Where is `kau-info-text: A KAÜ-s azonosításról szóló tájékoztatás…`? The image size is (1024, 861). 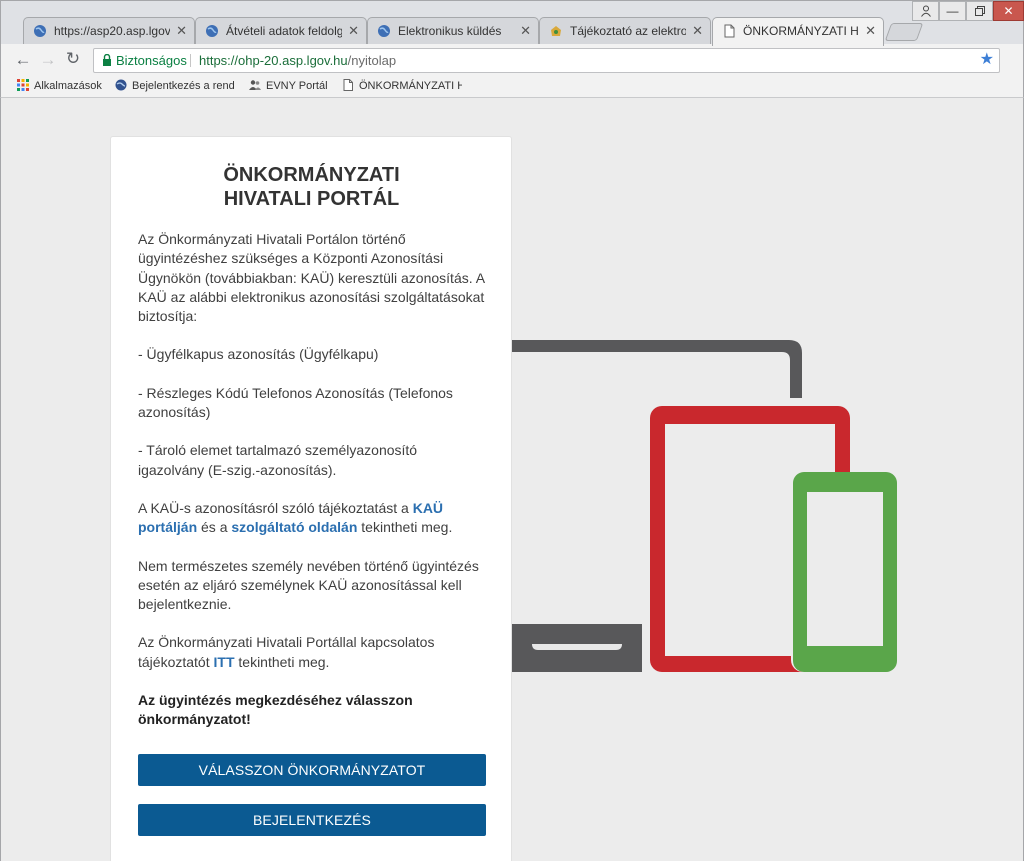
kau-info-text: A KAÜ-s azonosításról szóló tájékoztatás… is located at coordinates (311, 518).